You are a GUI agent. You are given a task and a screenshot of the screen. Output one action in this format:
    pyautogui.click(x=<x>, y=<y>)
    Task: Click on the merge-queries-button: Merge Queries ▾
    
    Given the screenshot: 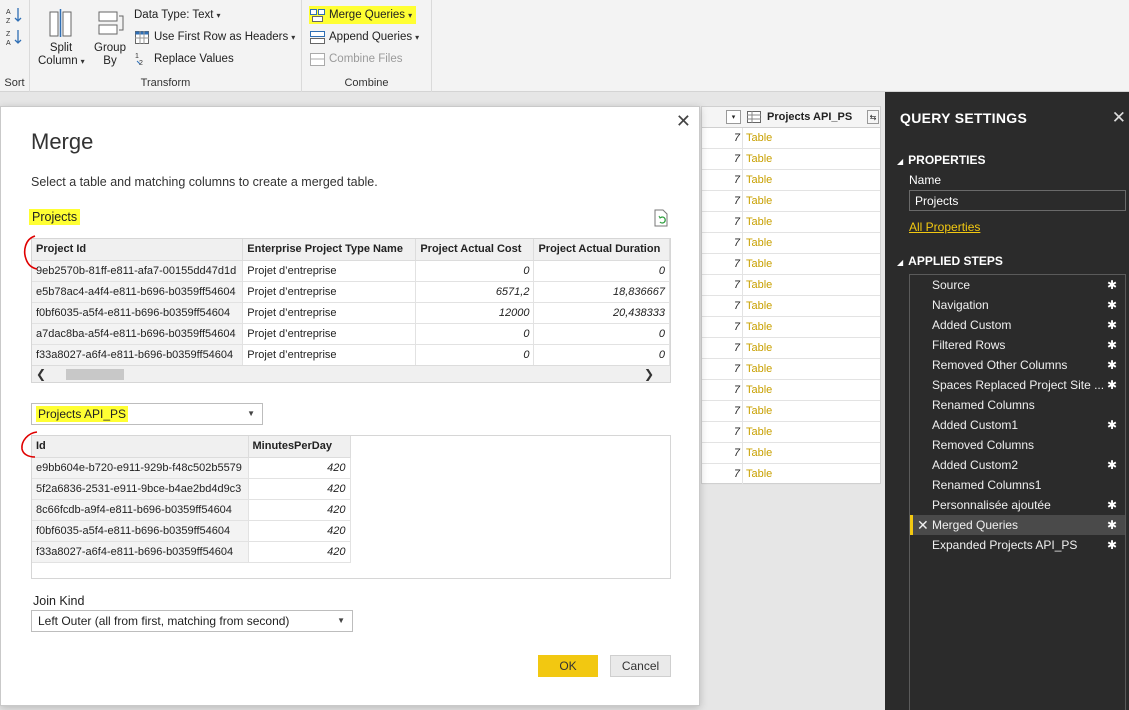 What is the action you would take?
    pyautogui.click(x=363, y=15)
    